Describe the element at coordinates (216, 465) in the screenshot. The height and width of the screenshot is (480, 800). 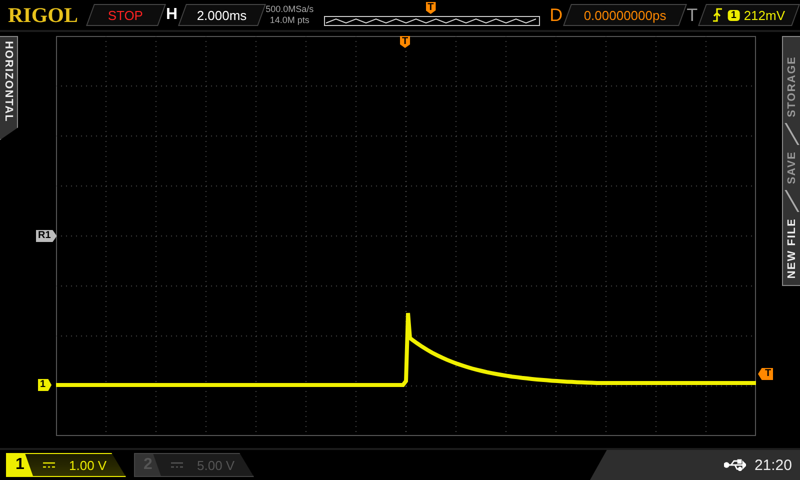
I see `channel-scale: 5.00 V` at that location.